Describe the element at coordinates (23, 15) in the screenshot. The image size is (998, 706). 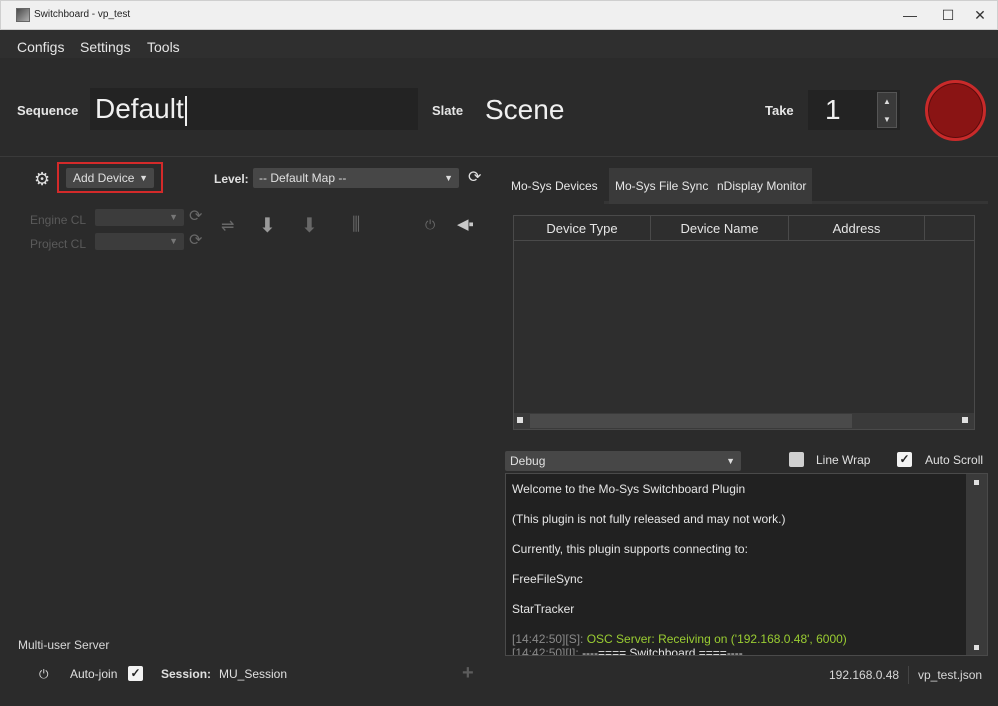
I see `app-icon` at that location.